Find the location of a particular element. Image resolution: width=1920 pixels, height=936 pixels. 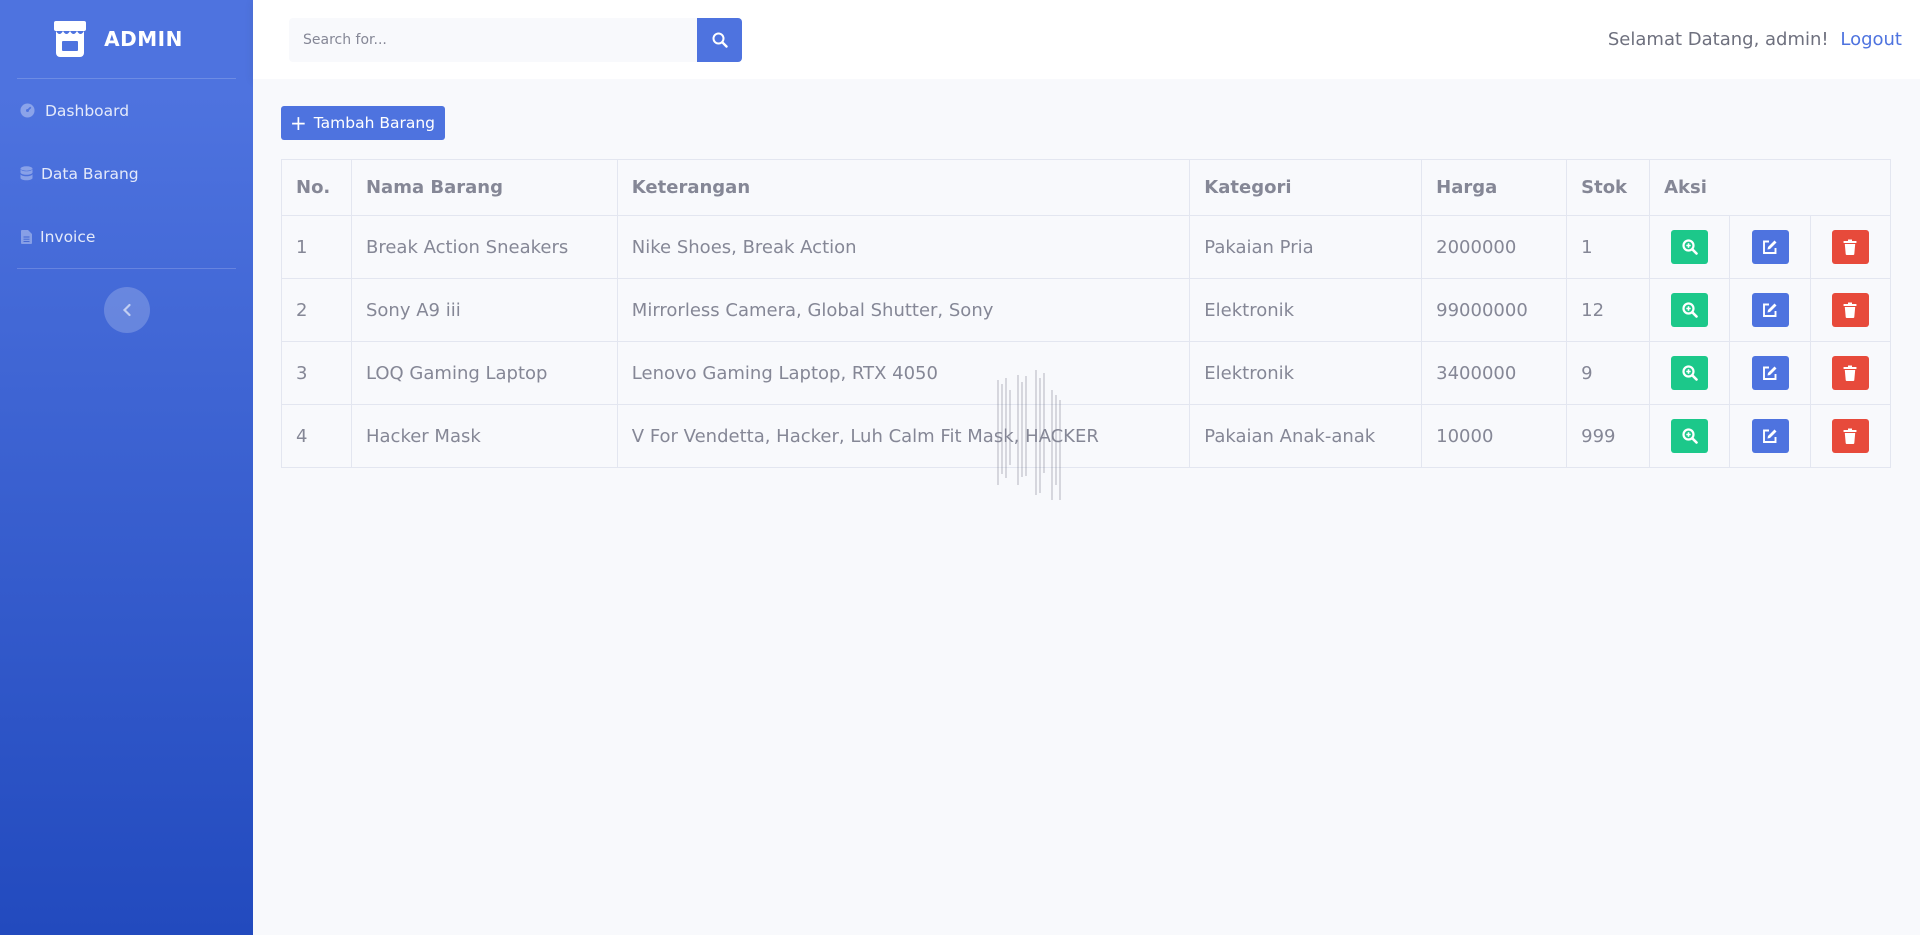

add-item-button: + Tambah Barang is located at coordinates (363, 123).